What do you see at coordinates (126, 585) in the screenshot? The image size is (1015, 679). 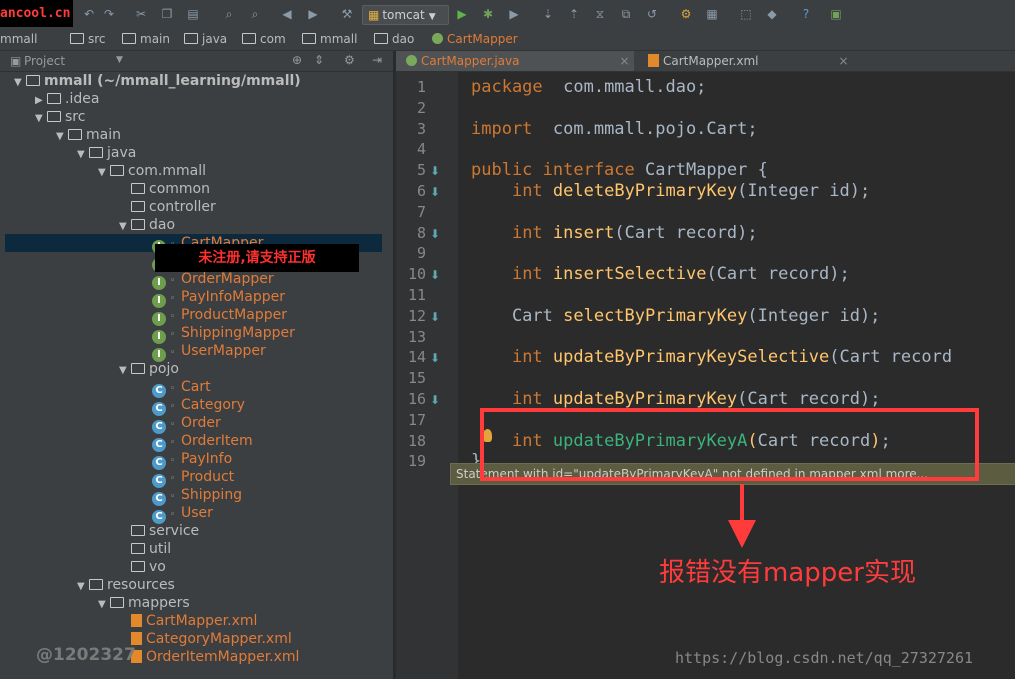 I see `tree-item: ▼ resources` at bounding box center [126, 585].